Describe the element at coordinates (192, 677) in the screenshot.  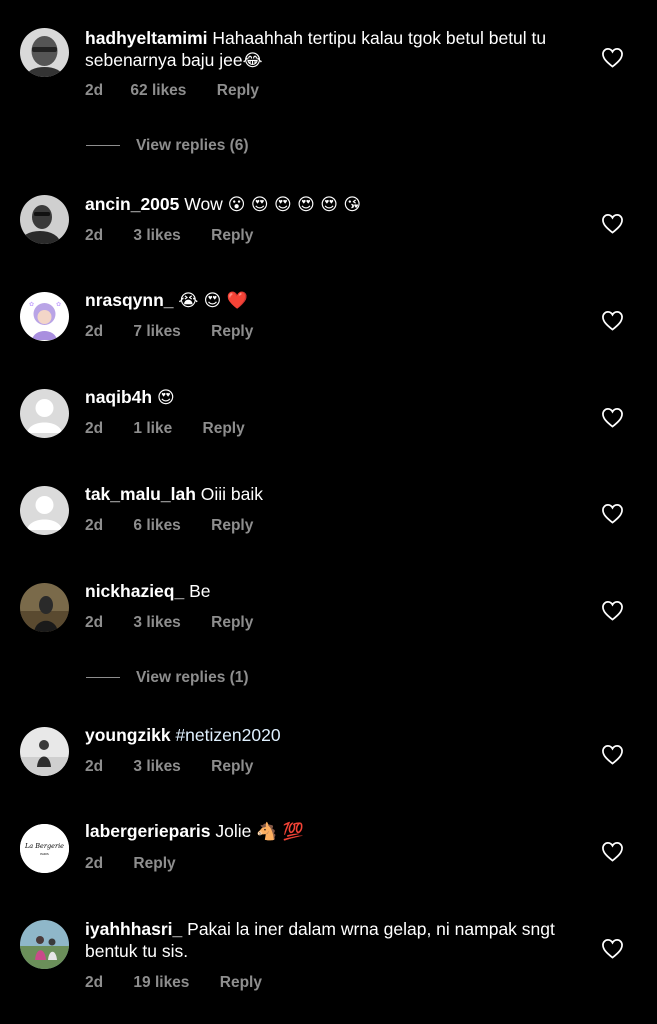
I see `view-replies-label: View replies (1)` at that location.